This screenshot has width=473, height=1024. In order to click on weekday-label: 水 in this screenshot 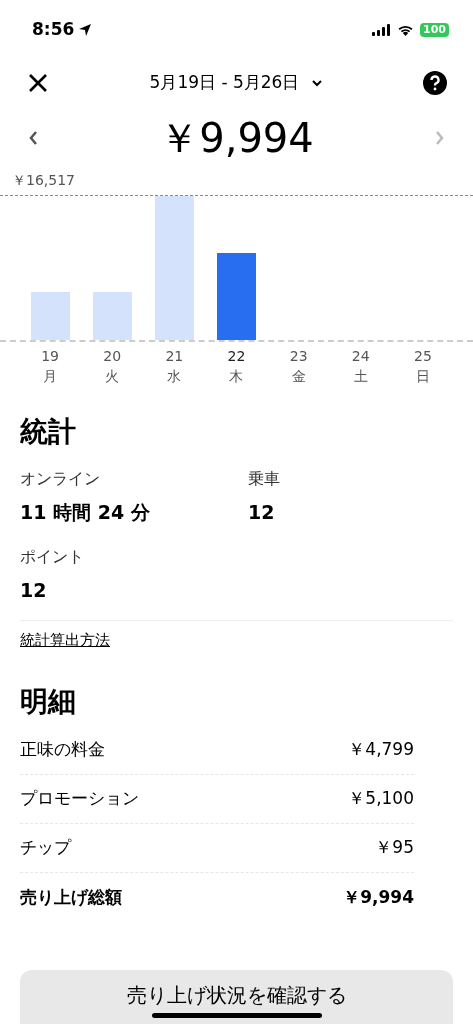, I will do `click(174, 376)`.